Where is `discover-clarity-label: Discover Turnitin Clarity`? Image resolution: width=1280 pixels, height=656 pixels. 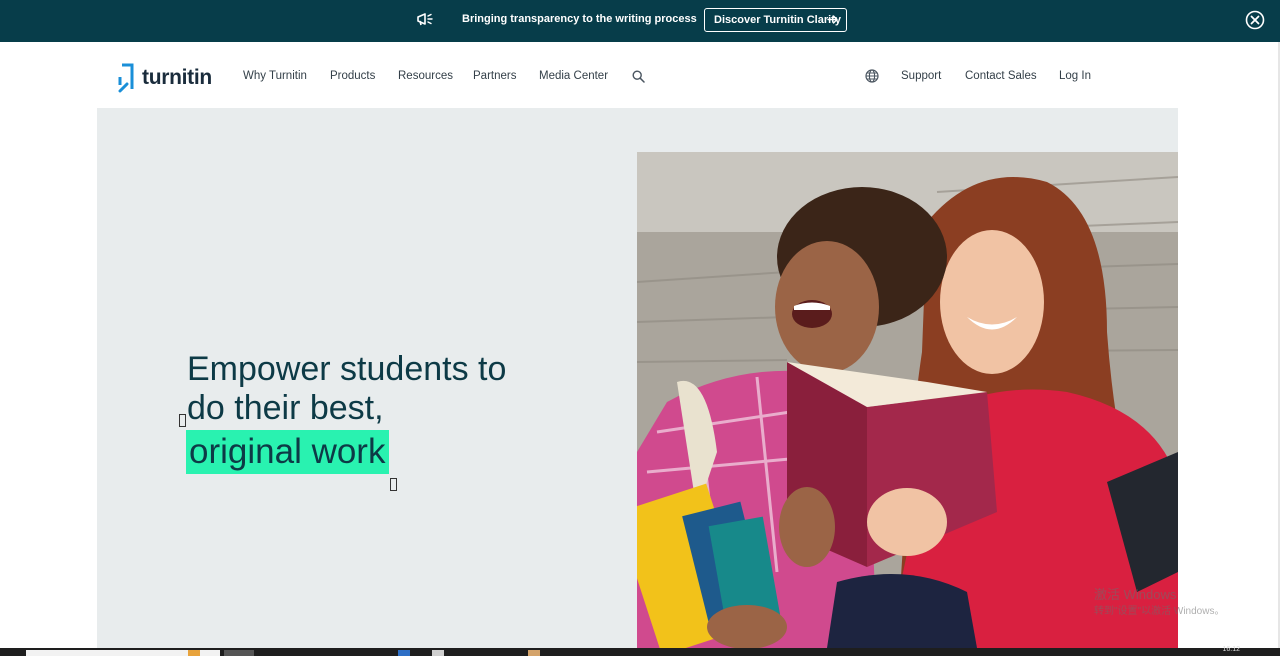
discover-clarity-label: Discover Turnitin Clarity is located at coordinates (777, 20).